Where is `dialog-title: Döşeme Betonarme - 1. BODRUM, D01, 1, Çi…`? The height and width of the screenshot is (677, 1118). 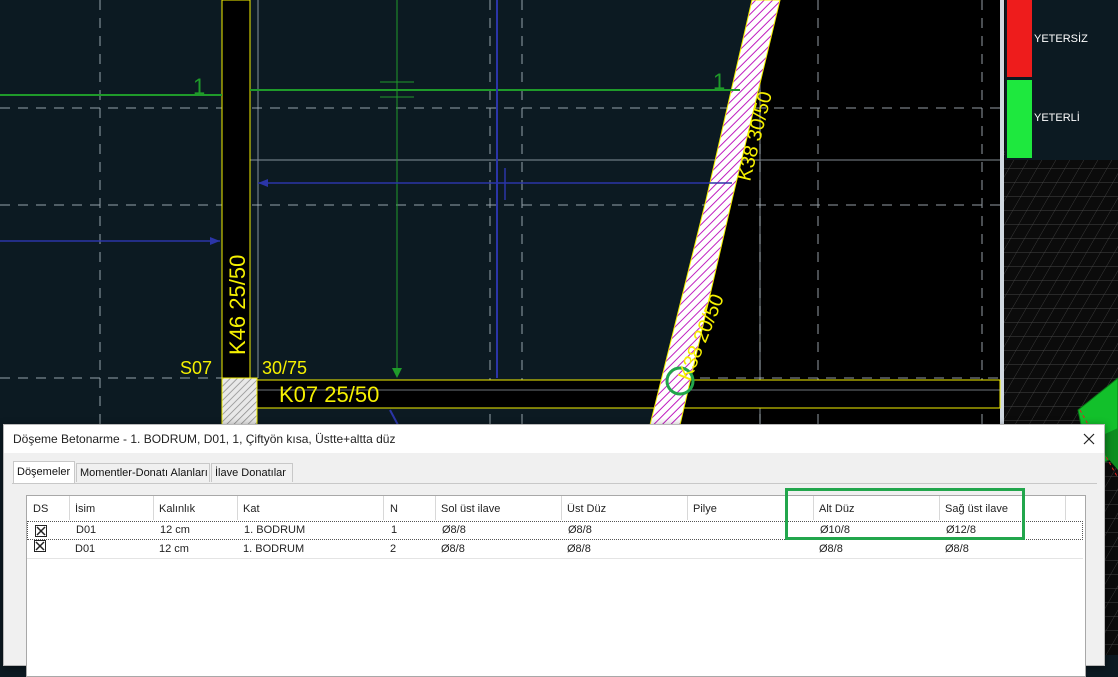 dialog-title: Döşeme Betonarme - 1. BODRUM, D01, 1, Çi… is located at coordinates (204, 439).